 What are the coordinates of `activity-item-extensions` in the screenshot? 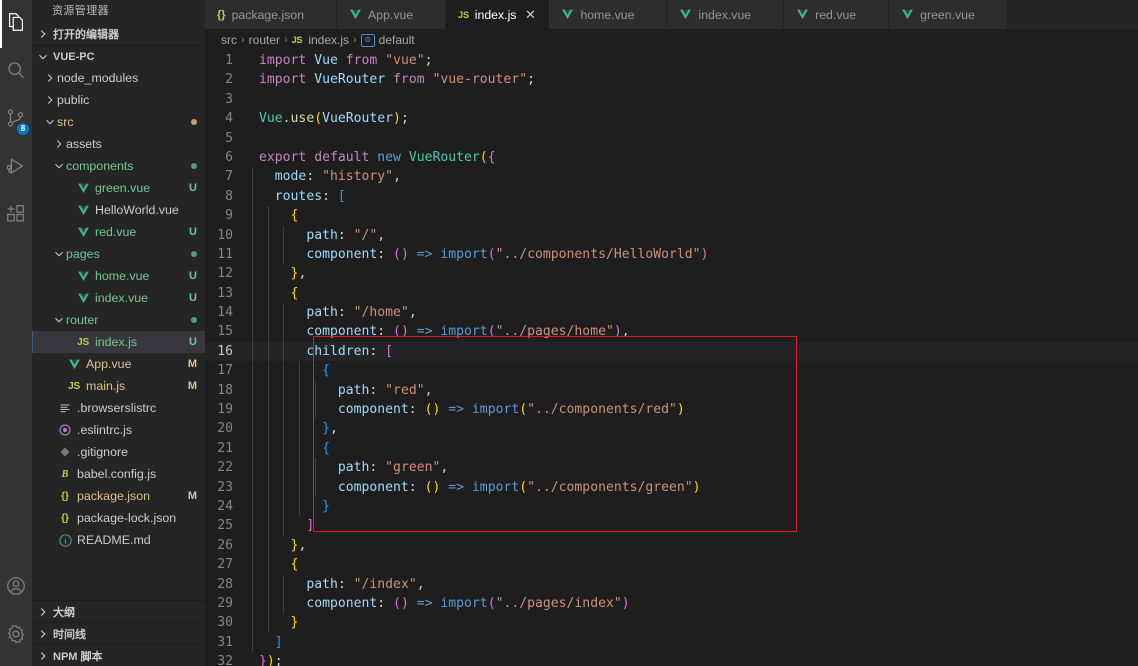 It's located at (16, 216).